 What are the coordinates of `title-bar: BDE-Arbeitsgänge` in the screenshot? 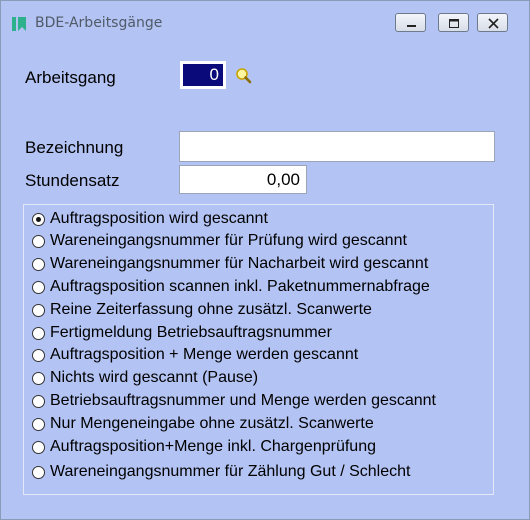 It's located at (265, 23).